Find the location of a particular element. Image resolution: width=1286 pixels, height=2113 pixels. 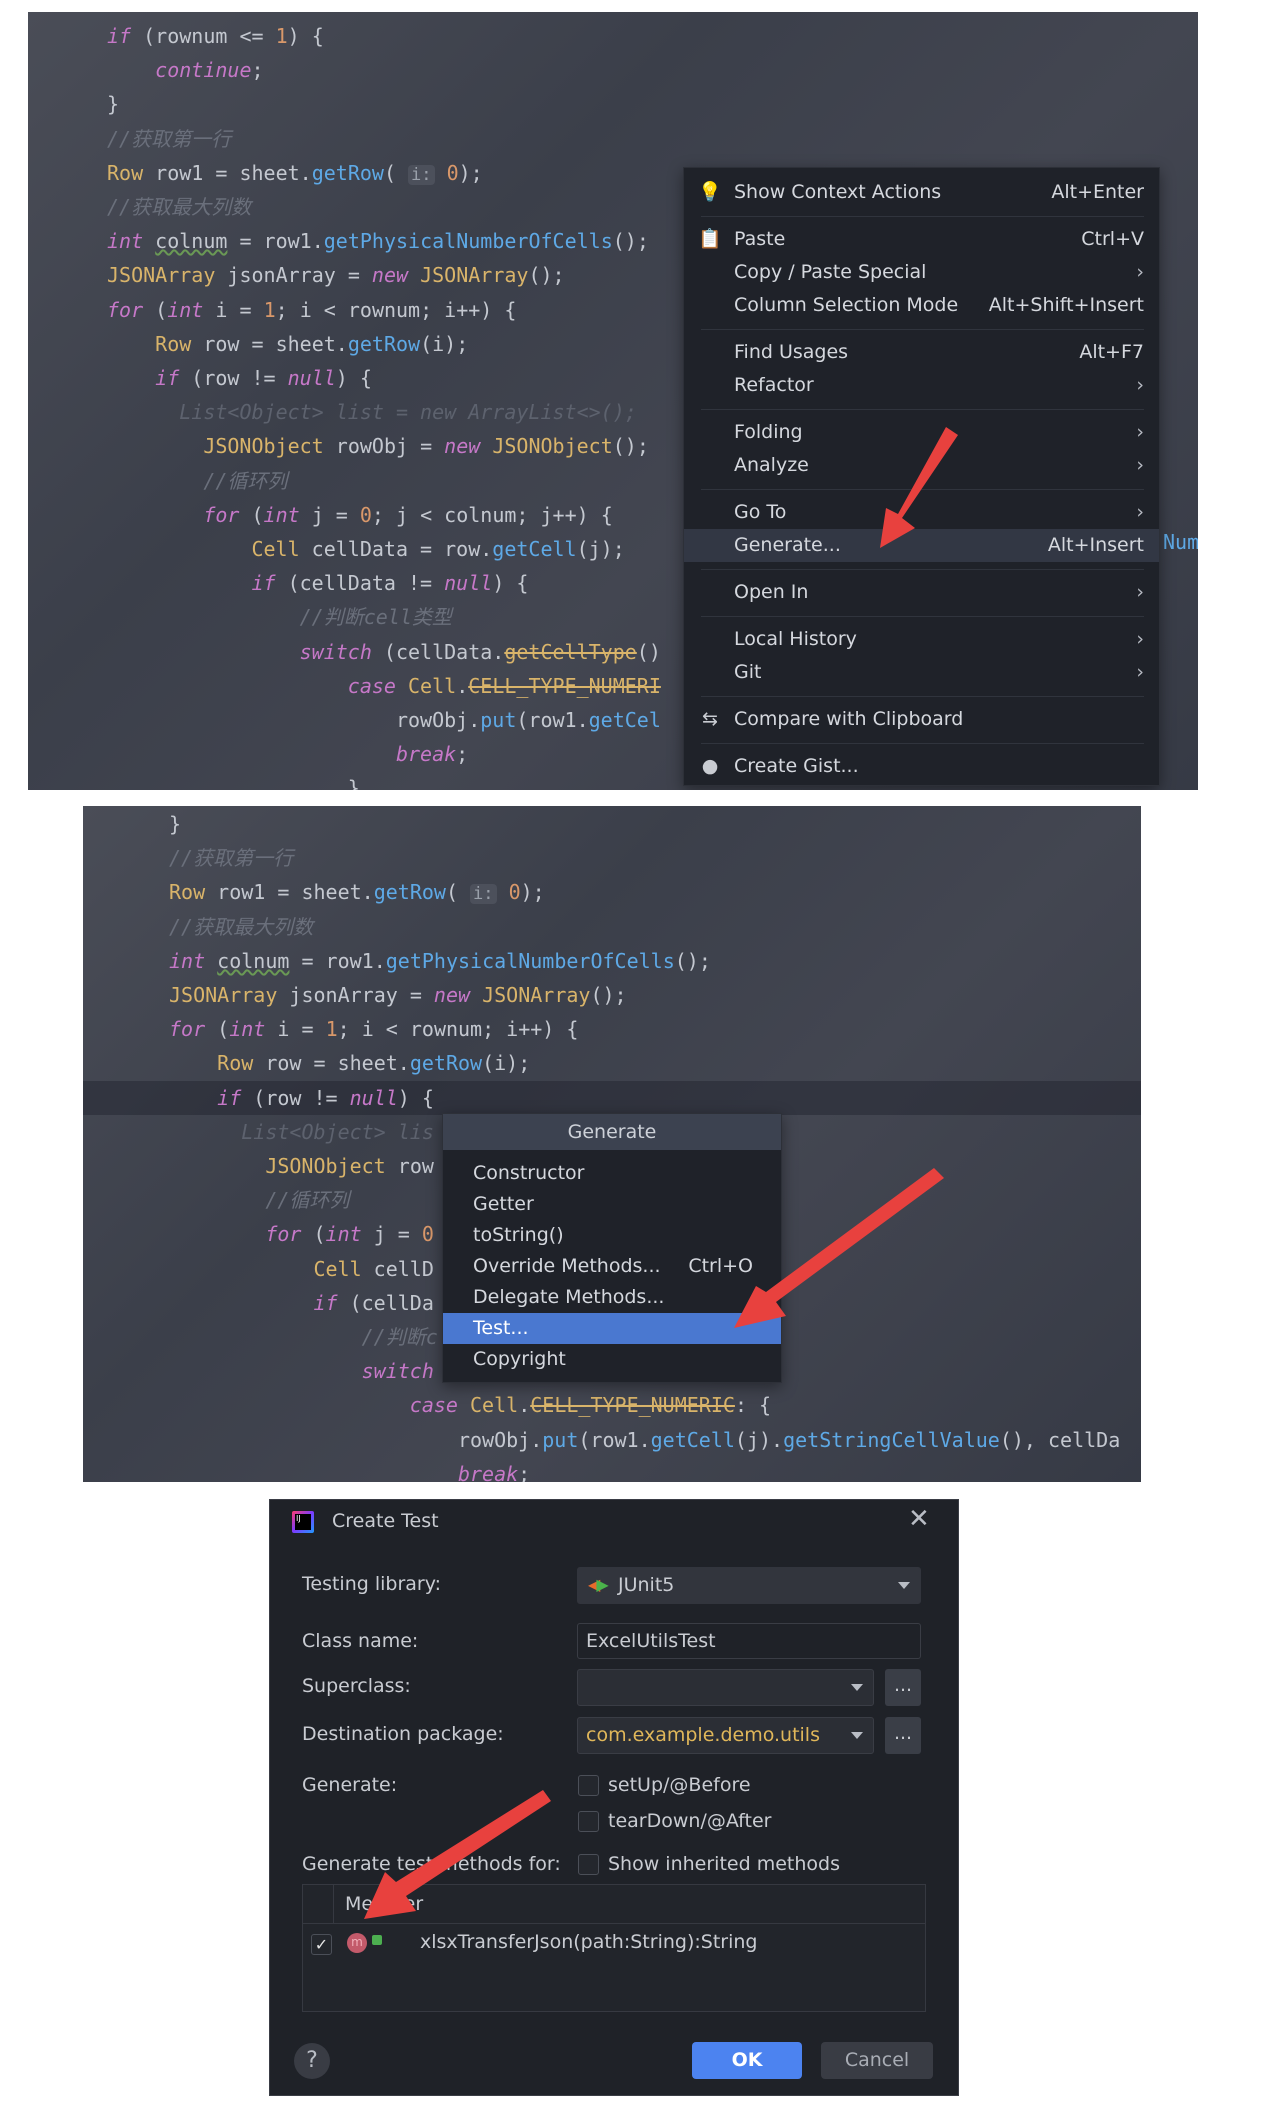

code-line: case Cell.CELL_TYPE_NUMERIC: { is located at coordinates (590, 1405).